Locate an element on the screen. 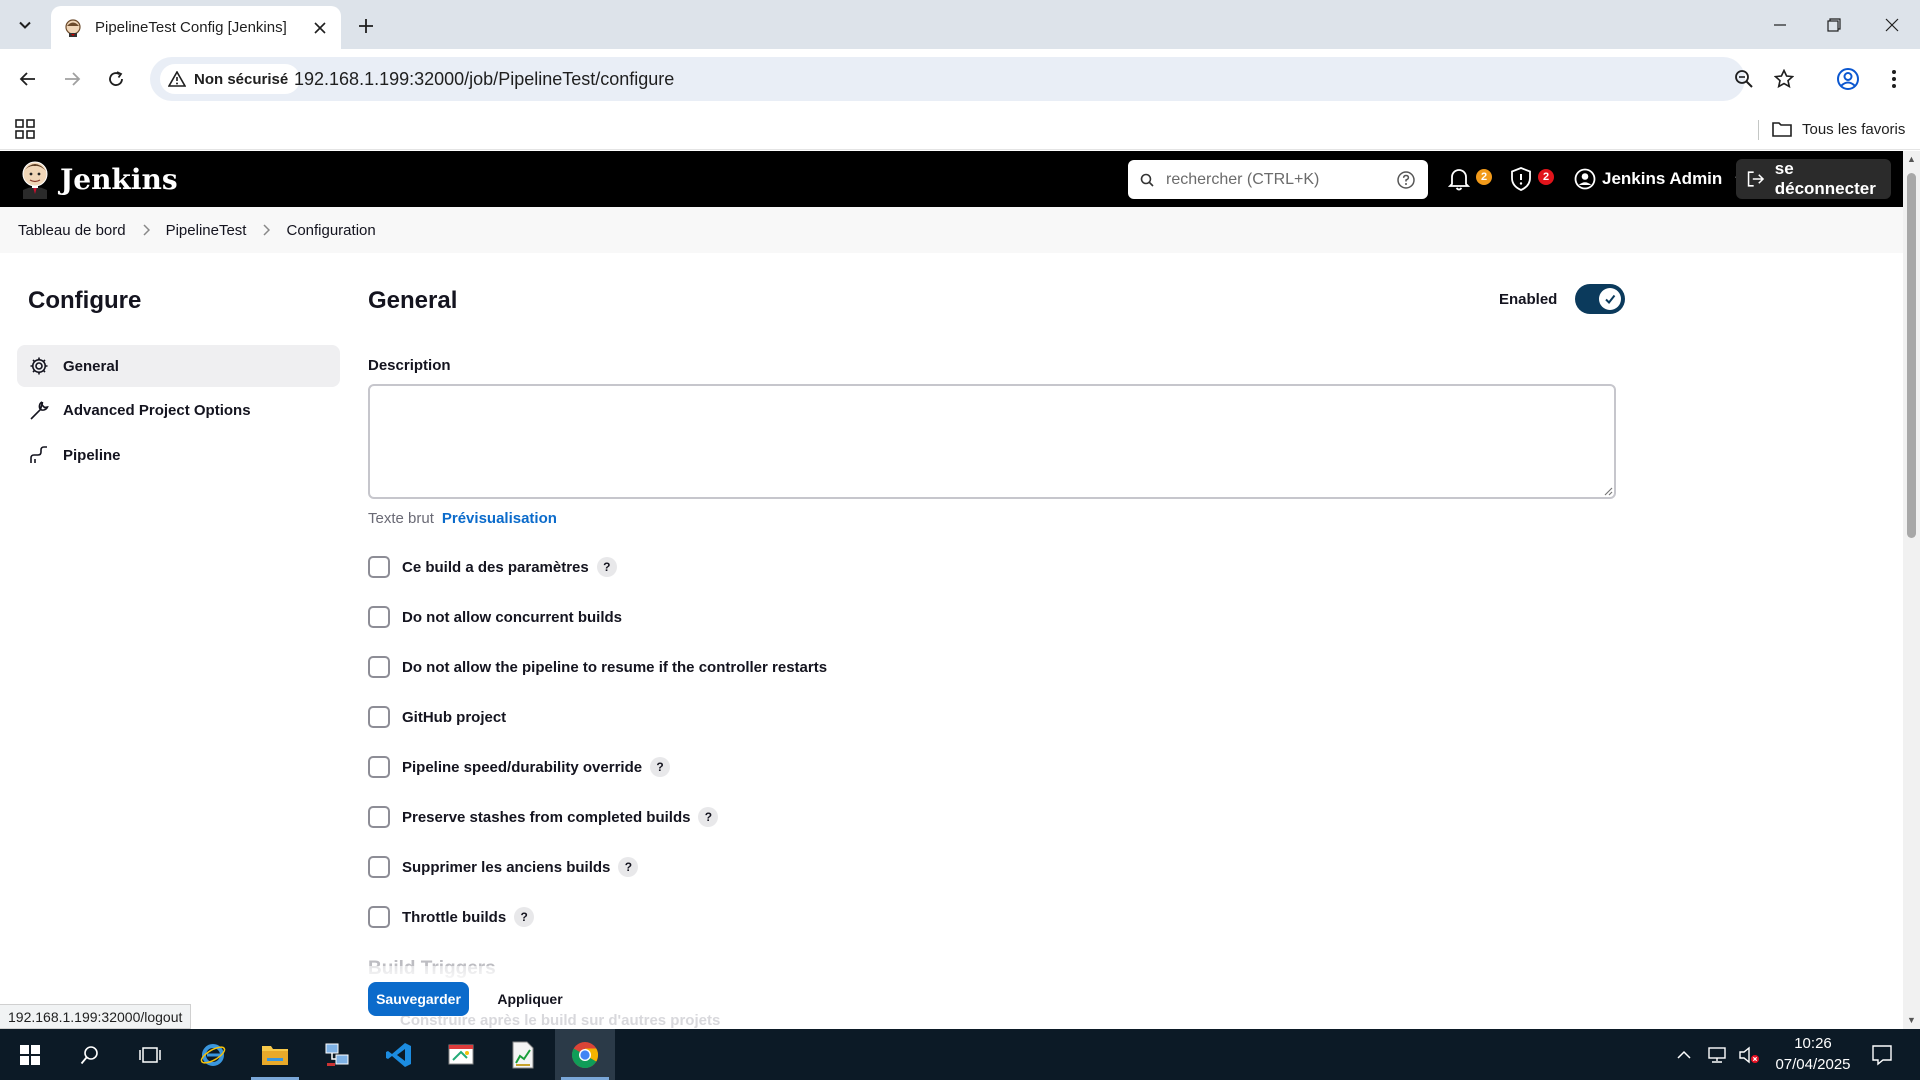 The image size is (1920, 1080). system-tray is located at coordinates (1718, 1054).